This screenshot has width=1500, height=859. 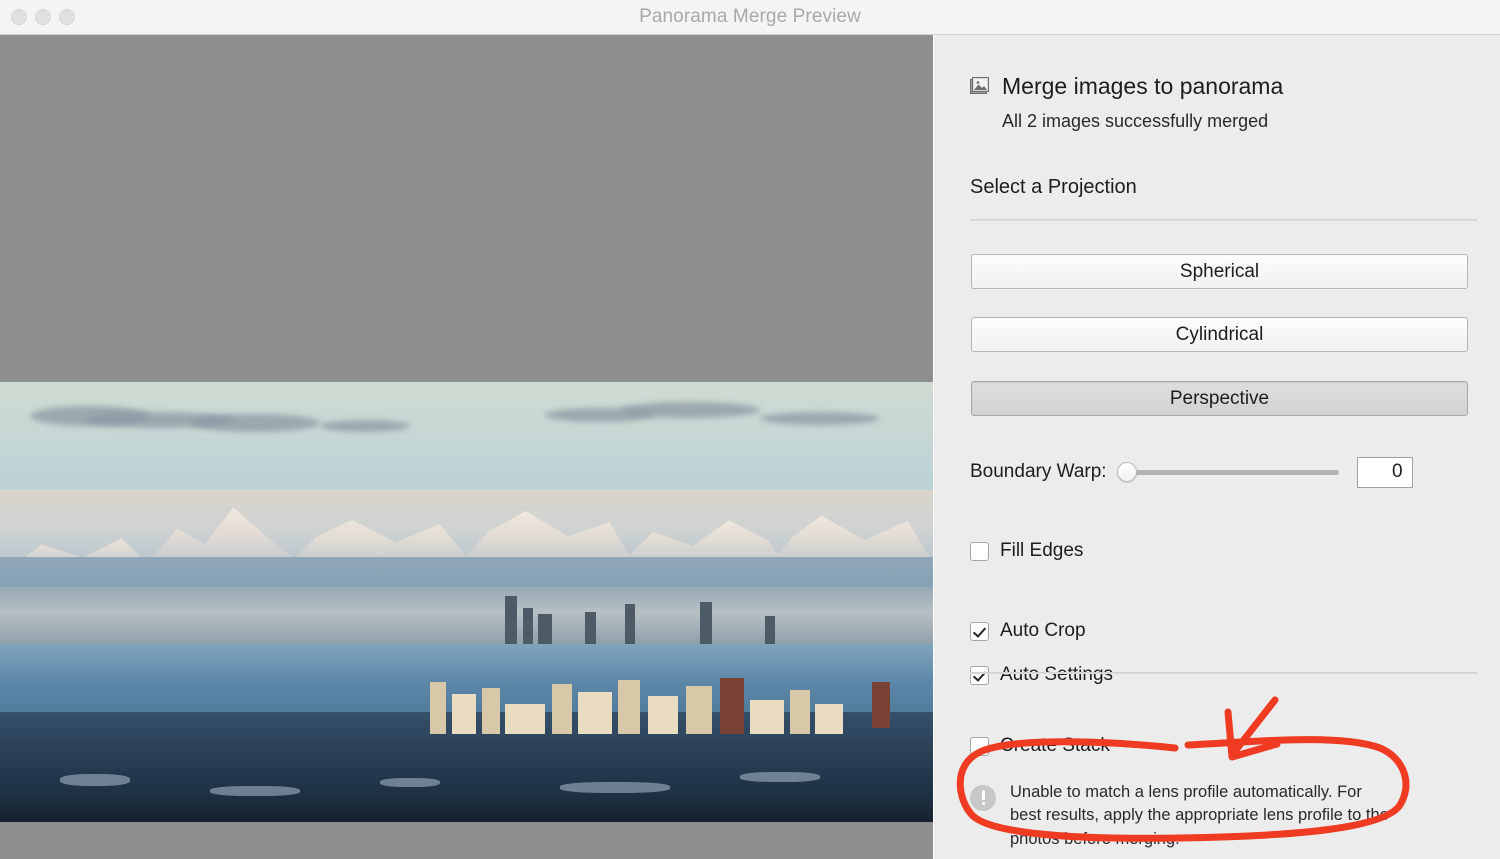 I want to click on divider-bottom, so click(x=1223, y=673).